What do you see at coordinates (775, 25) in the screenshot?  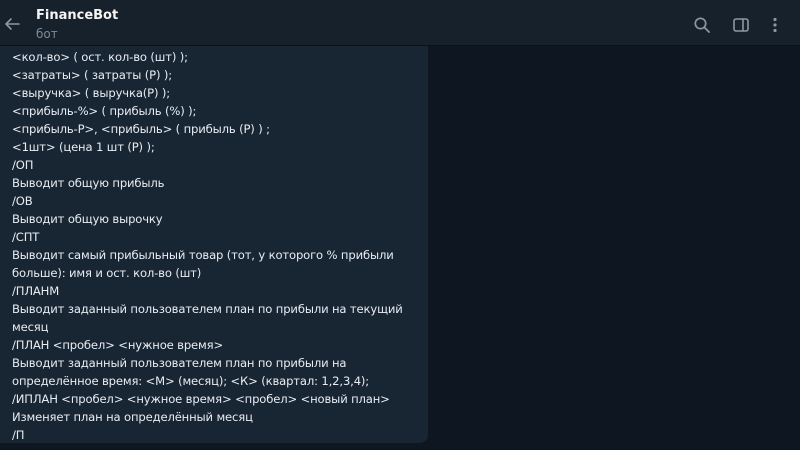 I see `more-vertical-icon` at bounding box center [775, 25].